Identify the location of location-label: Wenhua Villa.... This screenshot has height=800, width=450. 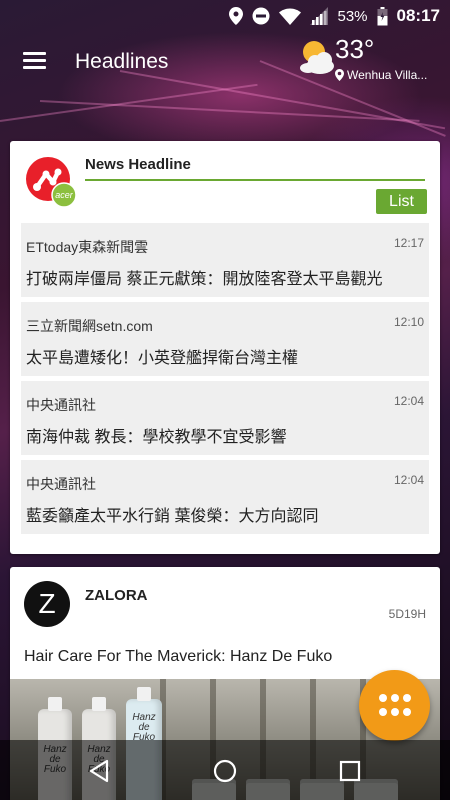
(387, 75).